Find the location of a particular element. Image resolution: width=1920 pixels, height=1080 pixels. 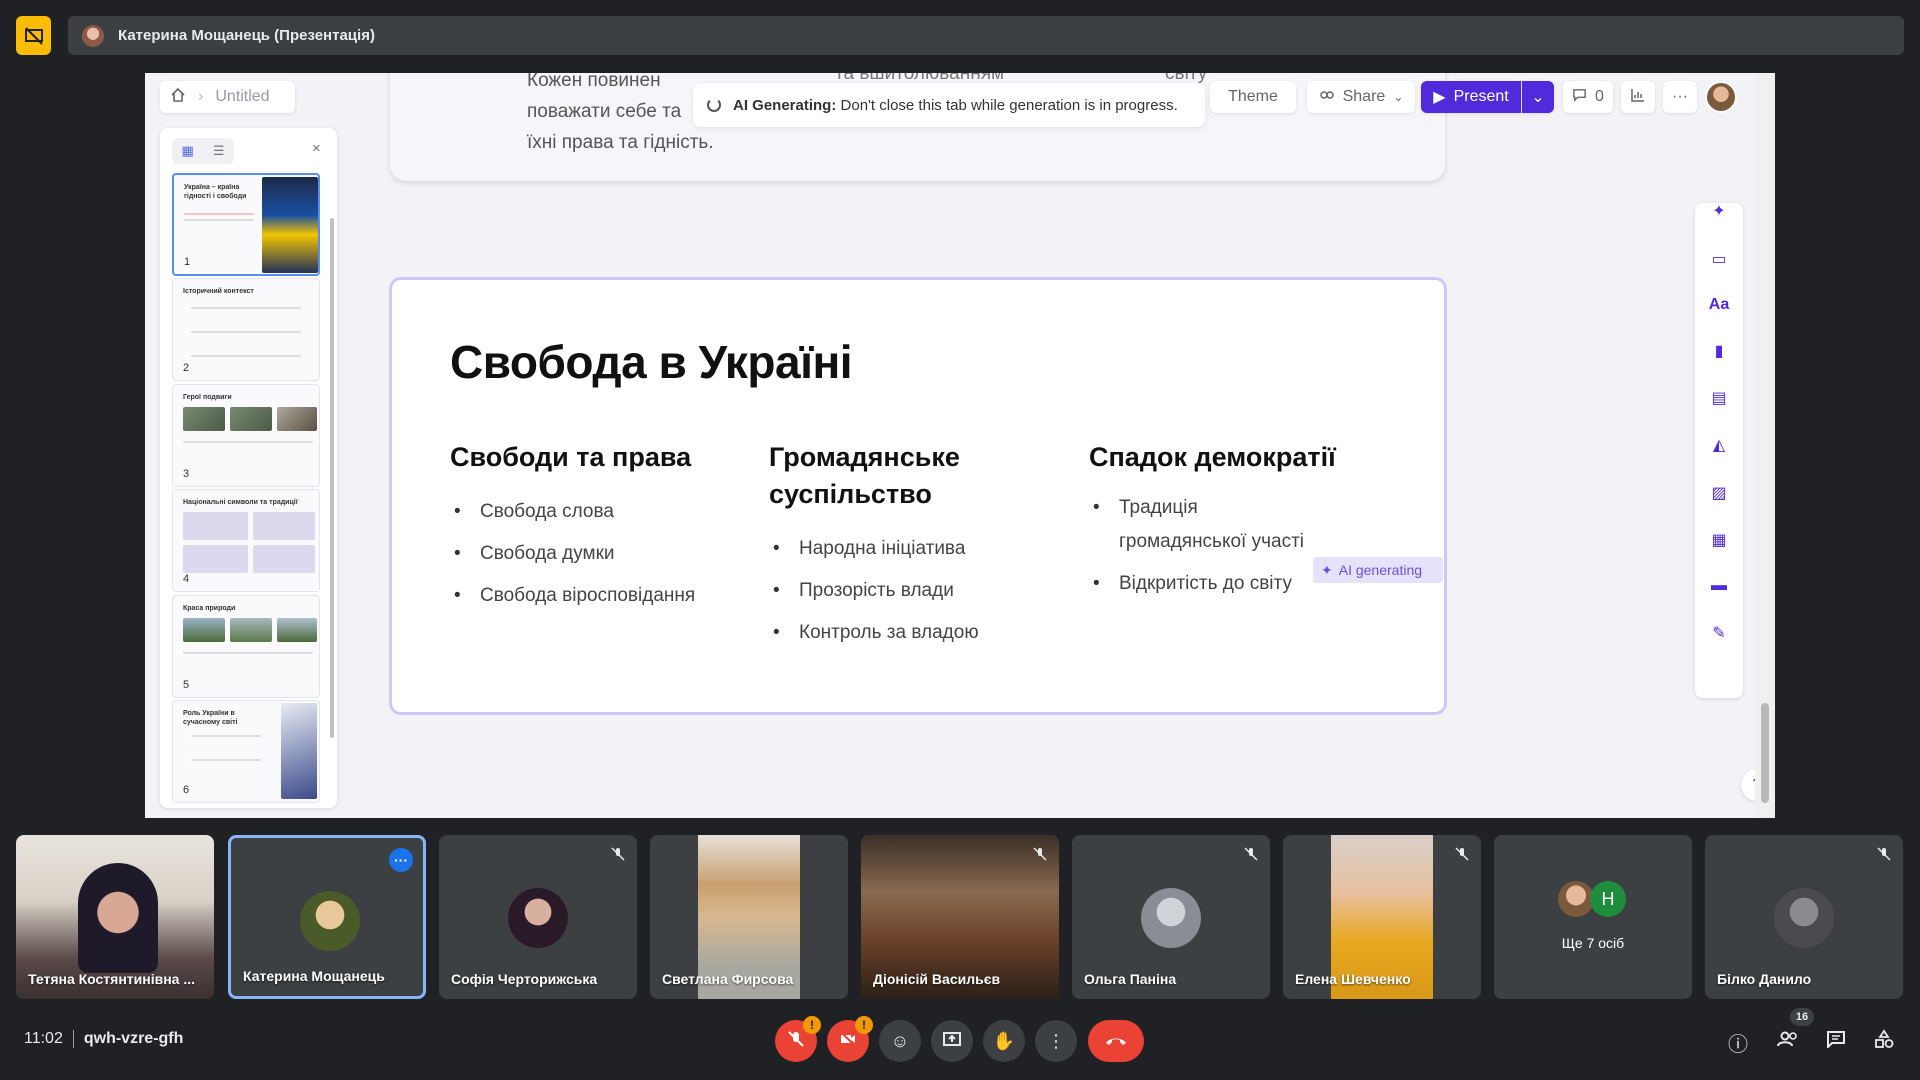

share-label: Share is located at coordinates (1364, 96).